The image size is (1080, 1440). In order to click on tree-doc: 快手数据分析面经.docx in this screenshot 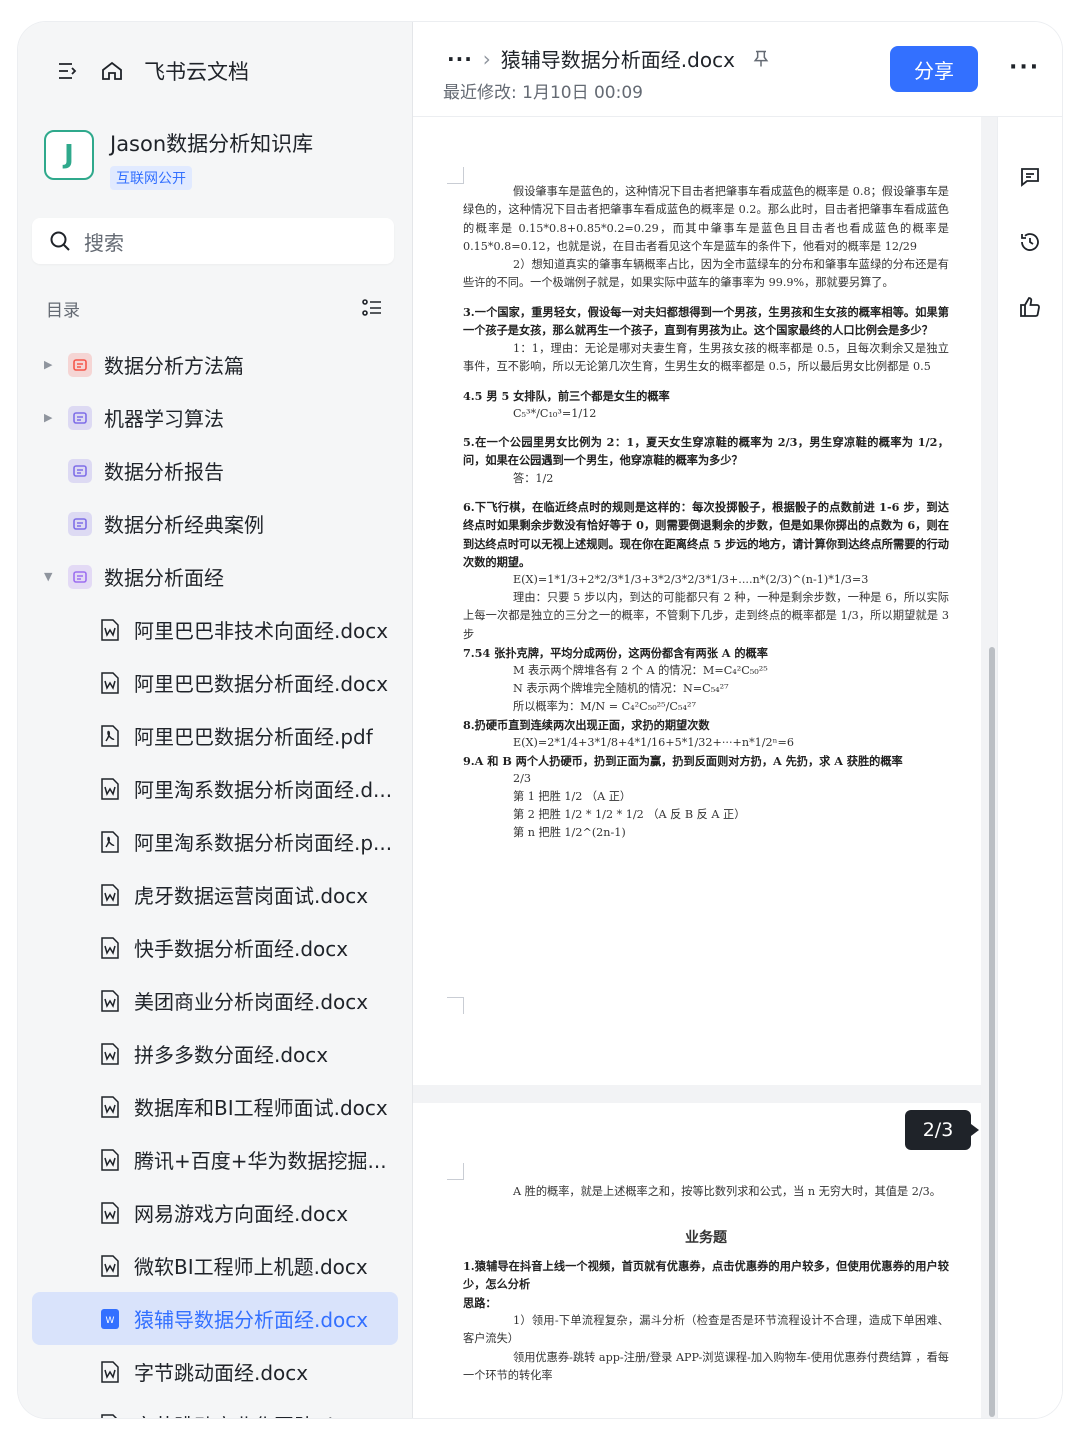, I will do `click(215, 947)`.